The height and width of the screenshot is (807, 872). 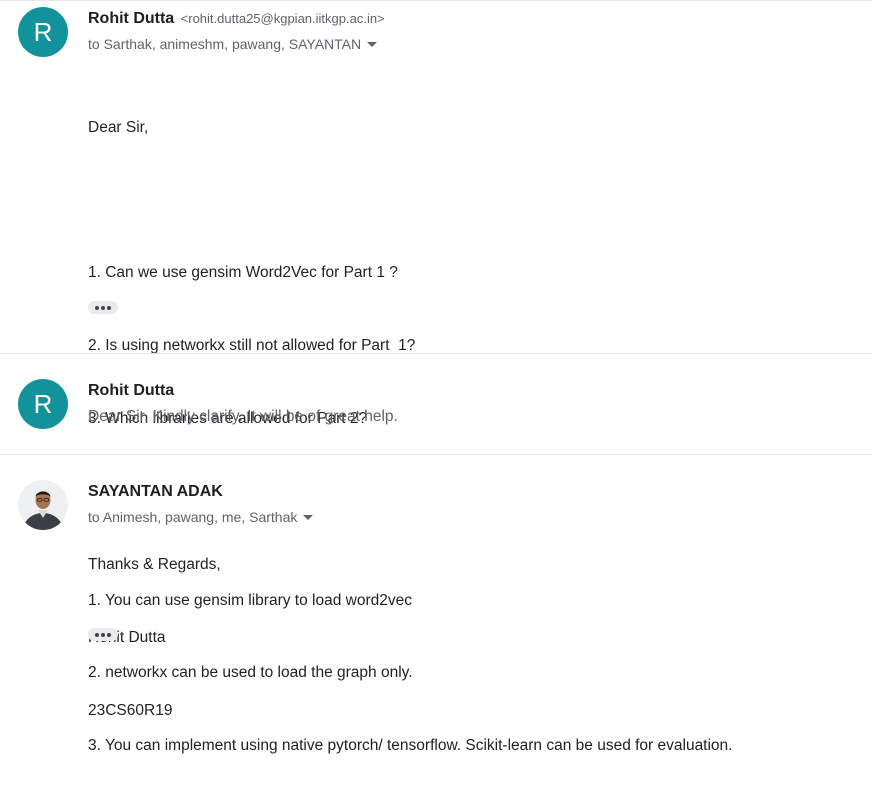 What do you see at coordinates (269, 517) in the screenshot?
I see `recipients-list-tail: , Sarthak` at bounding box center [269, 517].